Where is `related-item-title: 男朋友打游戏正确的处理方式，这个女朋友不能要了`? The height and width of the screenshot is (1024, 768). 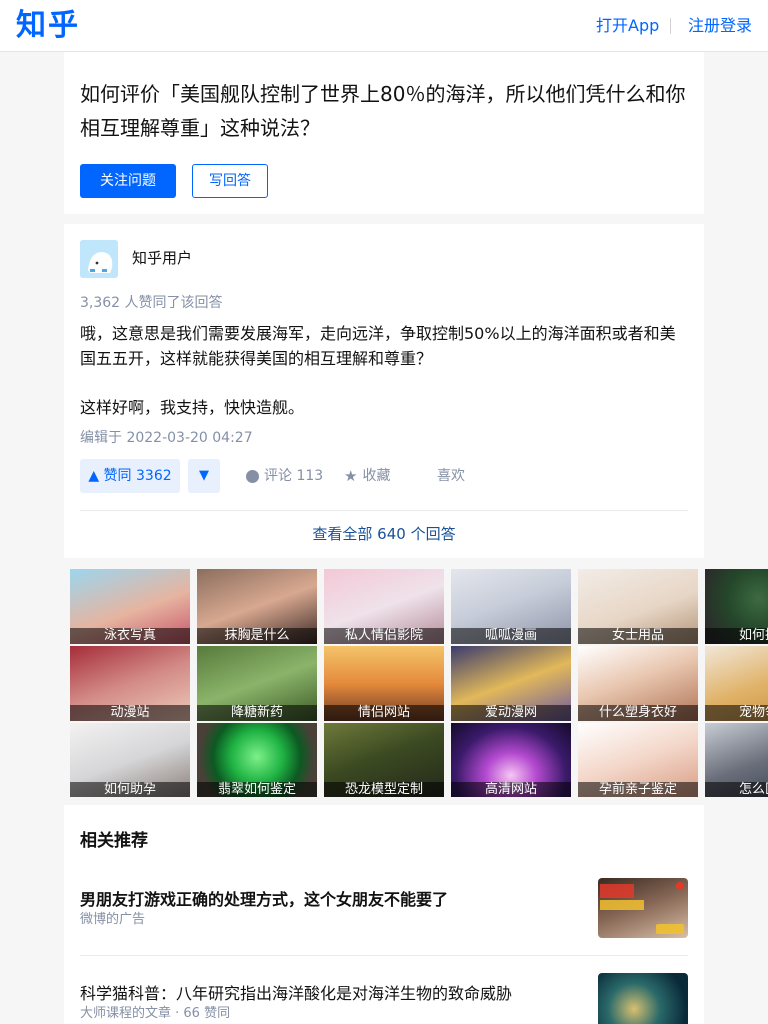
related-item-title: 男朋友打游戏正确的处理方式，这个女朋友不能要了 is located at coordinates (264, 900).